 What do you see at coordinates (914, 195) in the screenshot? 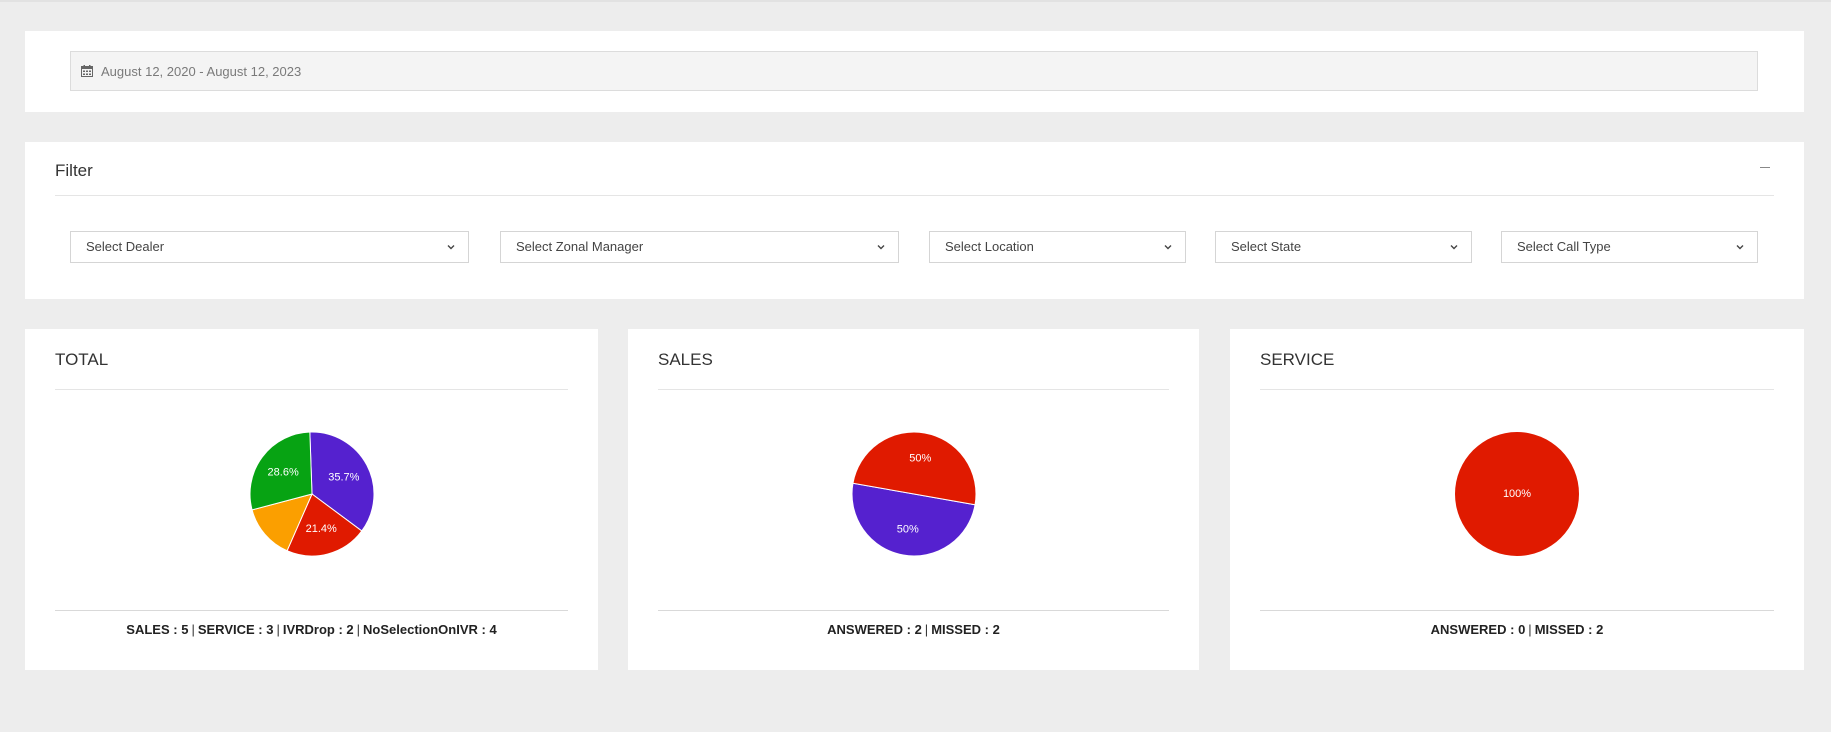
I see `filter-divider` at bounding box center [914, 195].